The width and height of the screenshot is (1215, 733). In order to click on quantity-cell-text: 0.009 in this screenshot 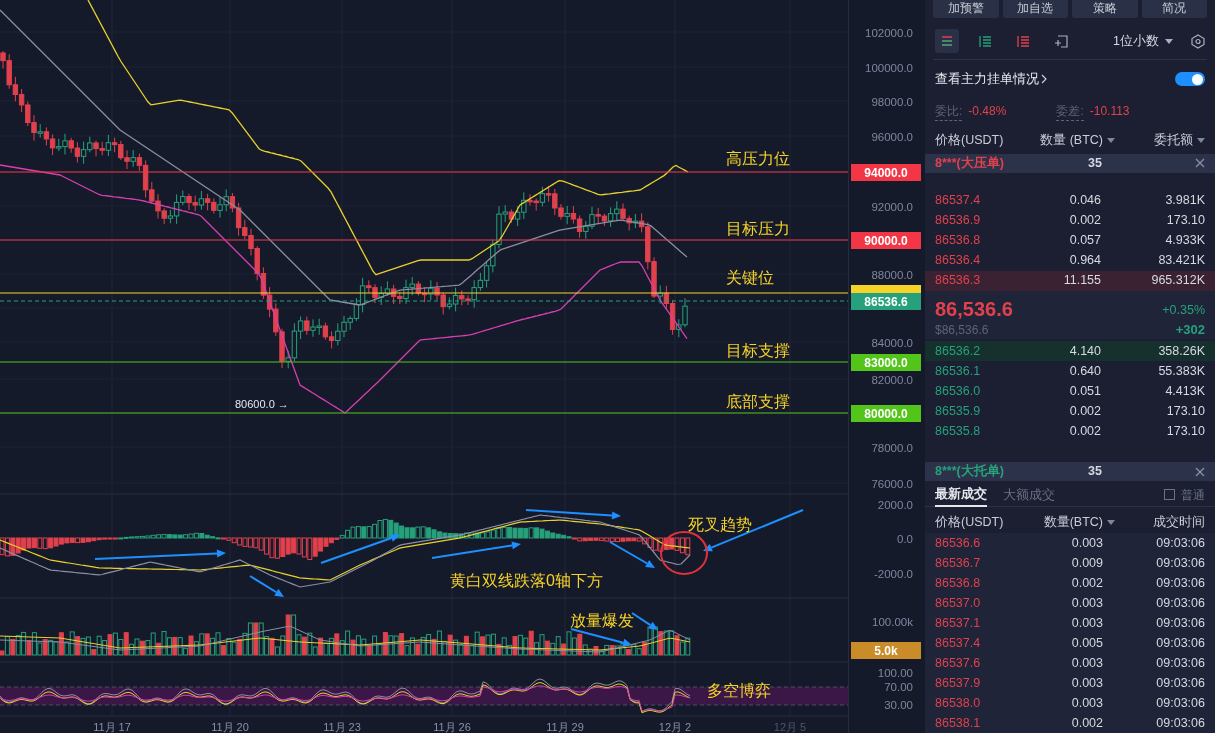, I will do `click(1087, 563)`.